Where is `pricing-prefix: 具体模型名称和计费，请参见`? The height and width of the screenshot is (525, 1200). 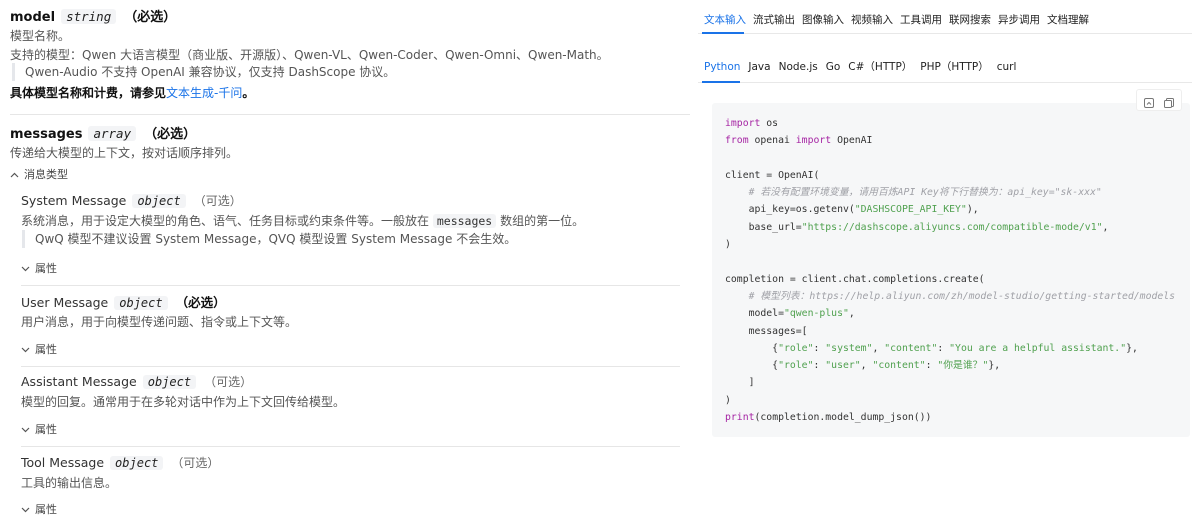
pricing-prefix: 具体模型名称和计费，请参见 is located at coordinates (88, 93).